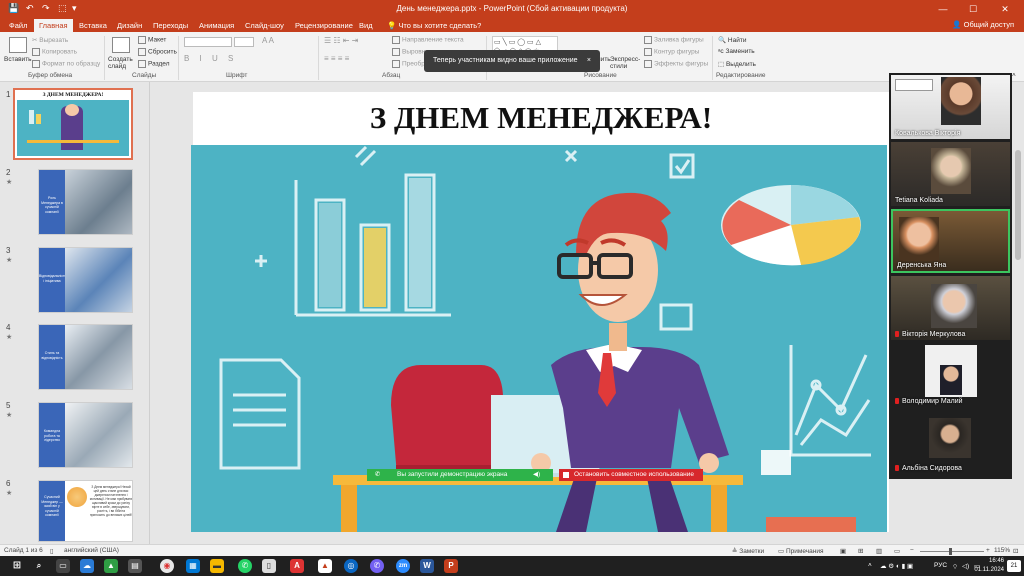  I want to click on whatsapp-icon: ✆, so click(245, 566).